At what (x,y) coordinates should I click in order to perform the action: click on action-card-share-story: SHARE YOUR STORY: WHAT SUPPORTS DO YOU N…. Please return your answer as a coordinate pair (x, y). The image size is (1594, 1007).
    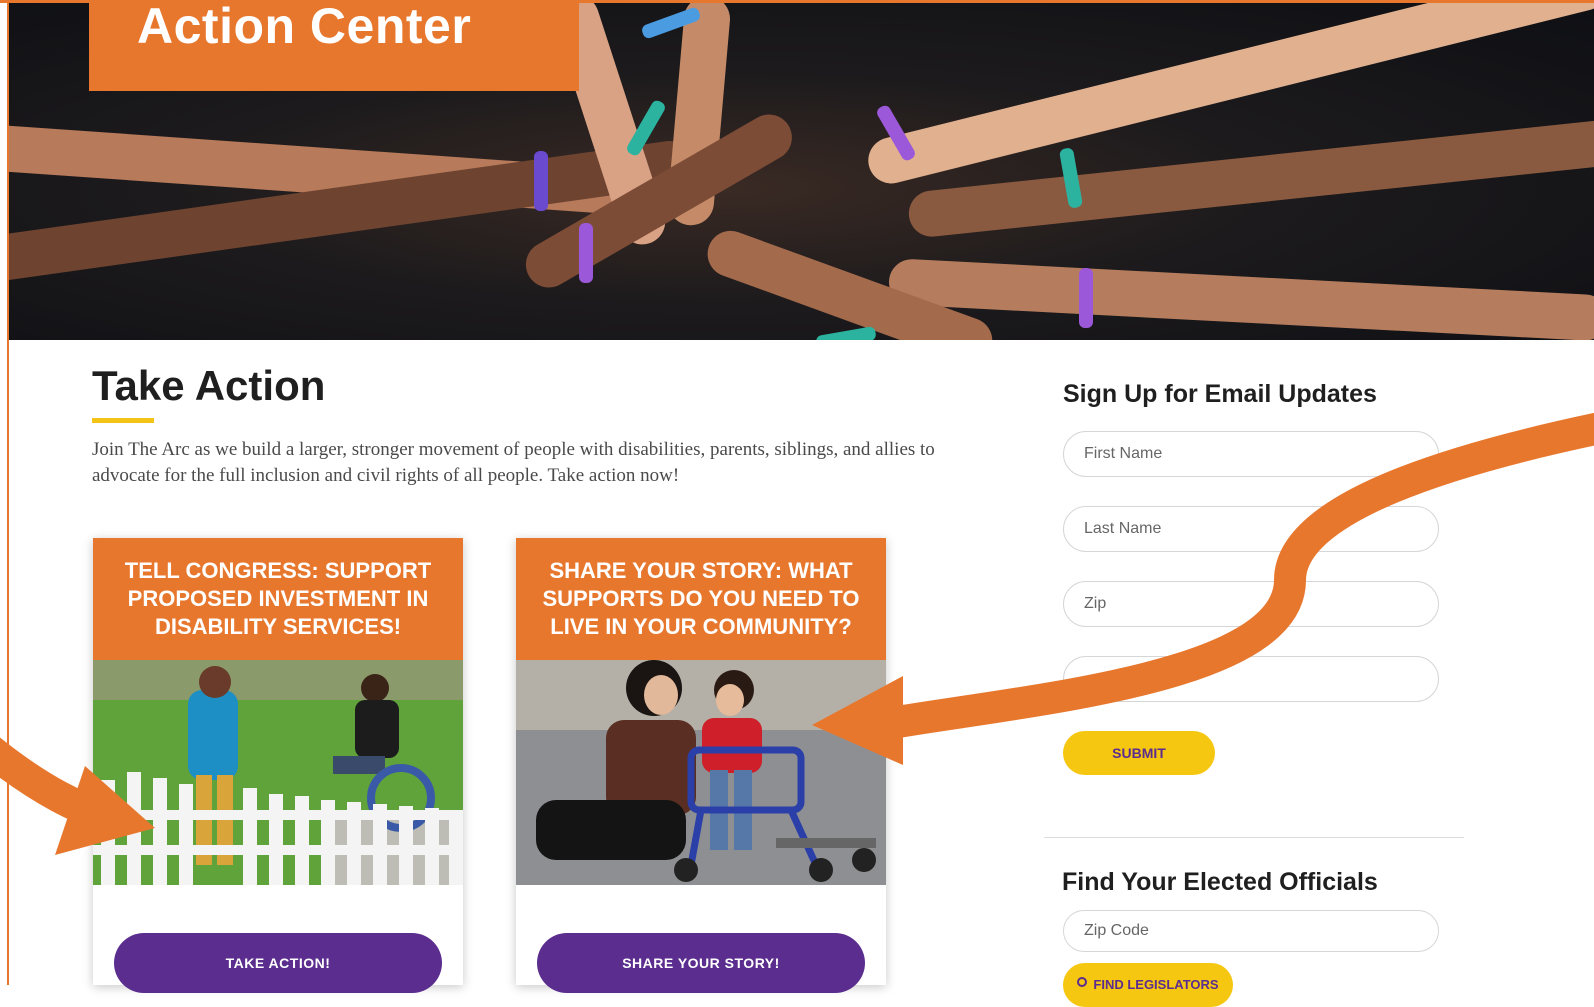
    Looking at the image, I should click on (701, 765).